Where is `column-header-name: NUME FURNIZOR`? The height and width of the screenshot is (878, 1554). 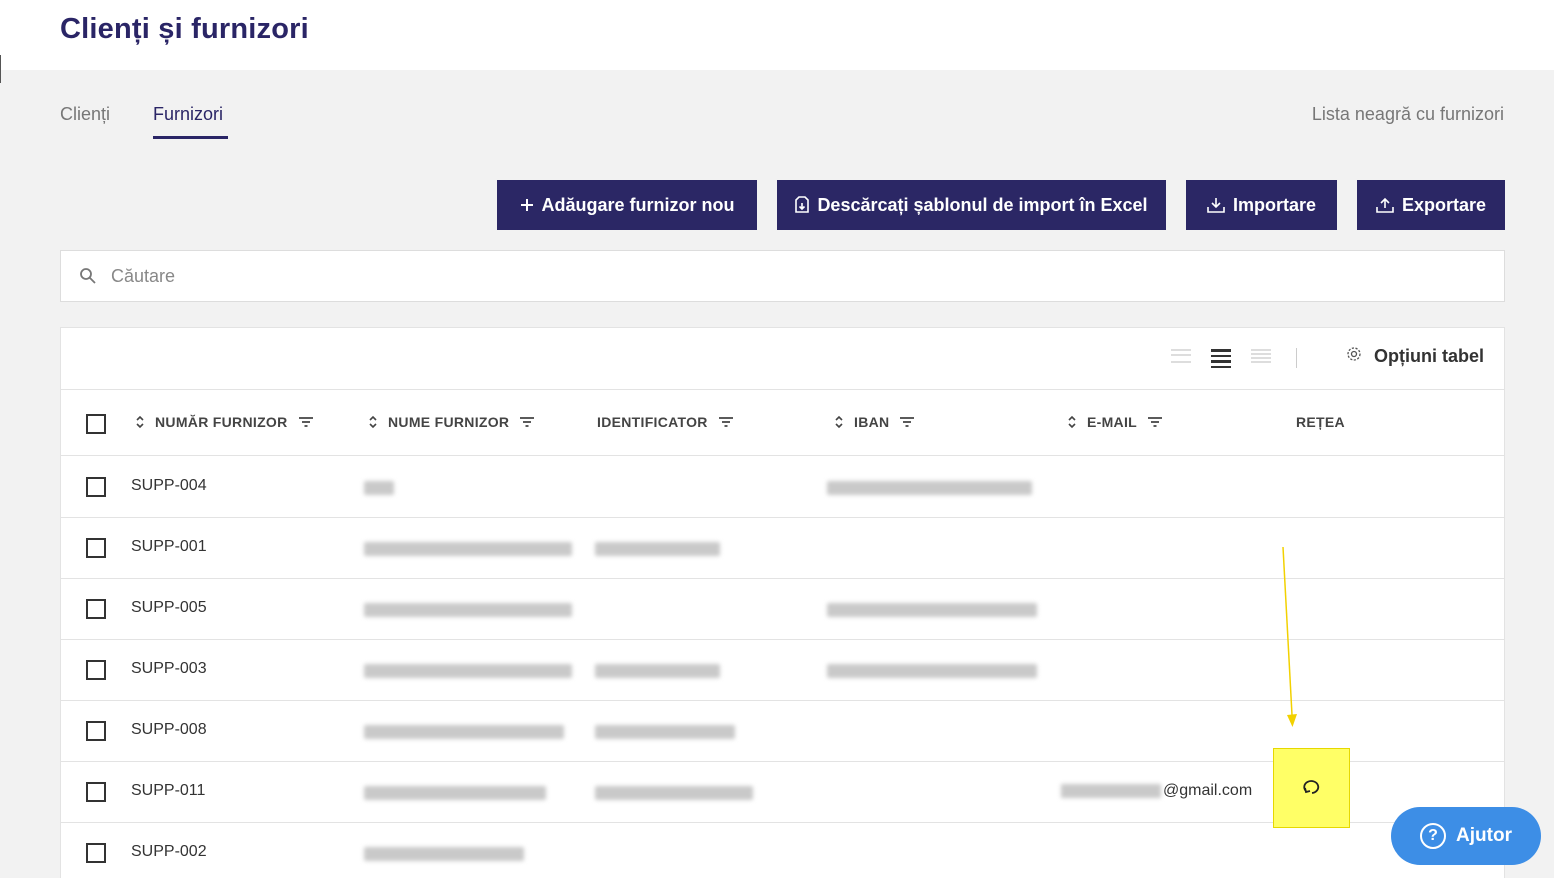
column-header-name: NUME FURNIZOR is located at coordinates (451, 422).